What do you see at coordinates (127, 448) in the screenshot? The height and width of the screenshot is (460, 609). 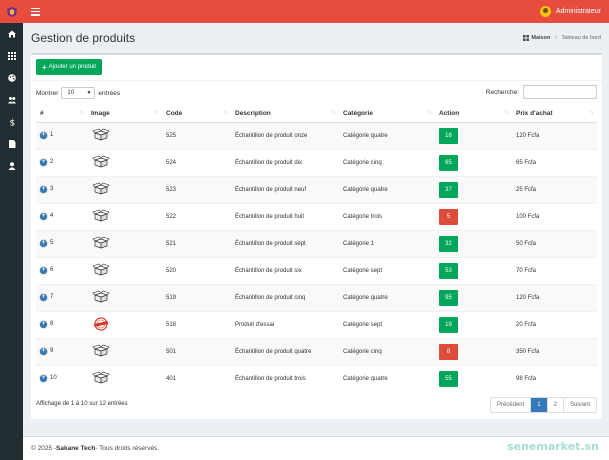 I see `footer-rights: - Tous droits réservés.` at bounding box center [127, 448].